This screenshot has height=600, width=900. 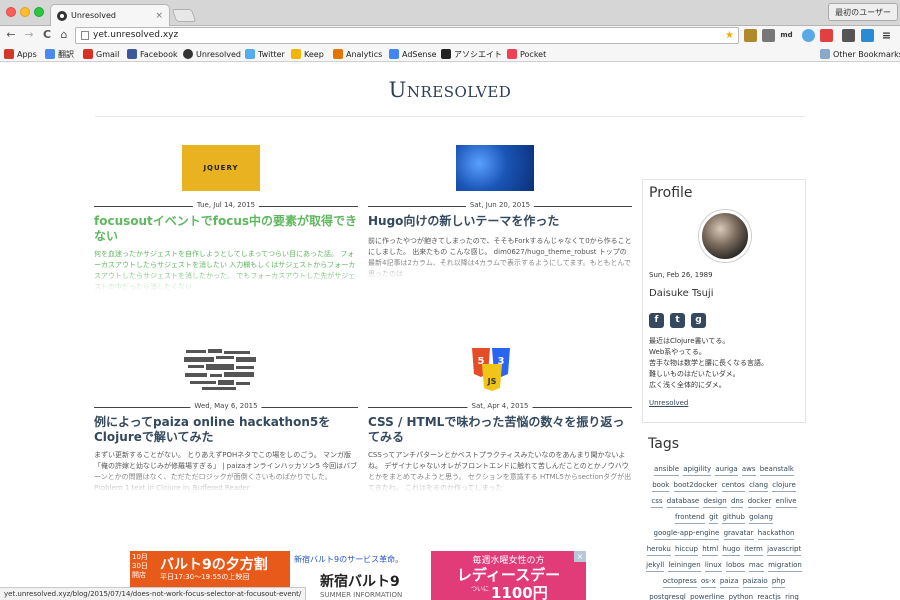 I want to click on post-thumbnail: JQUERY, so click(x=221, y=168).